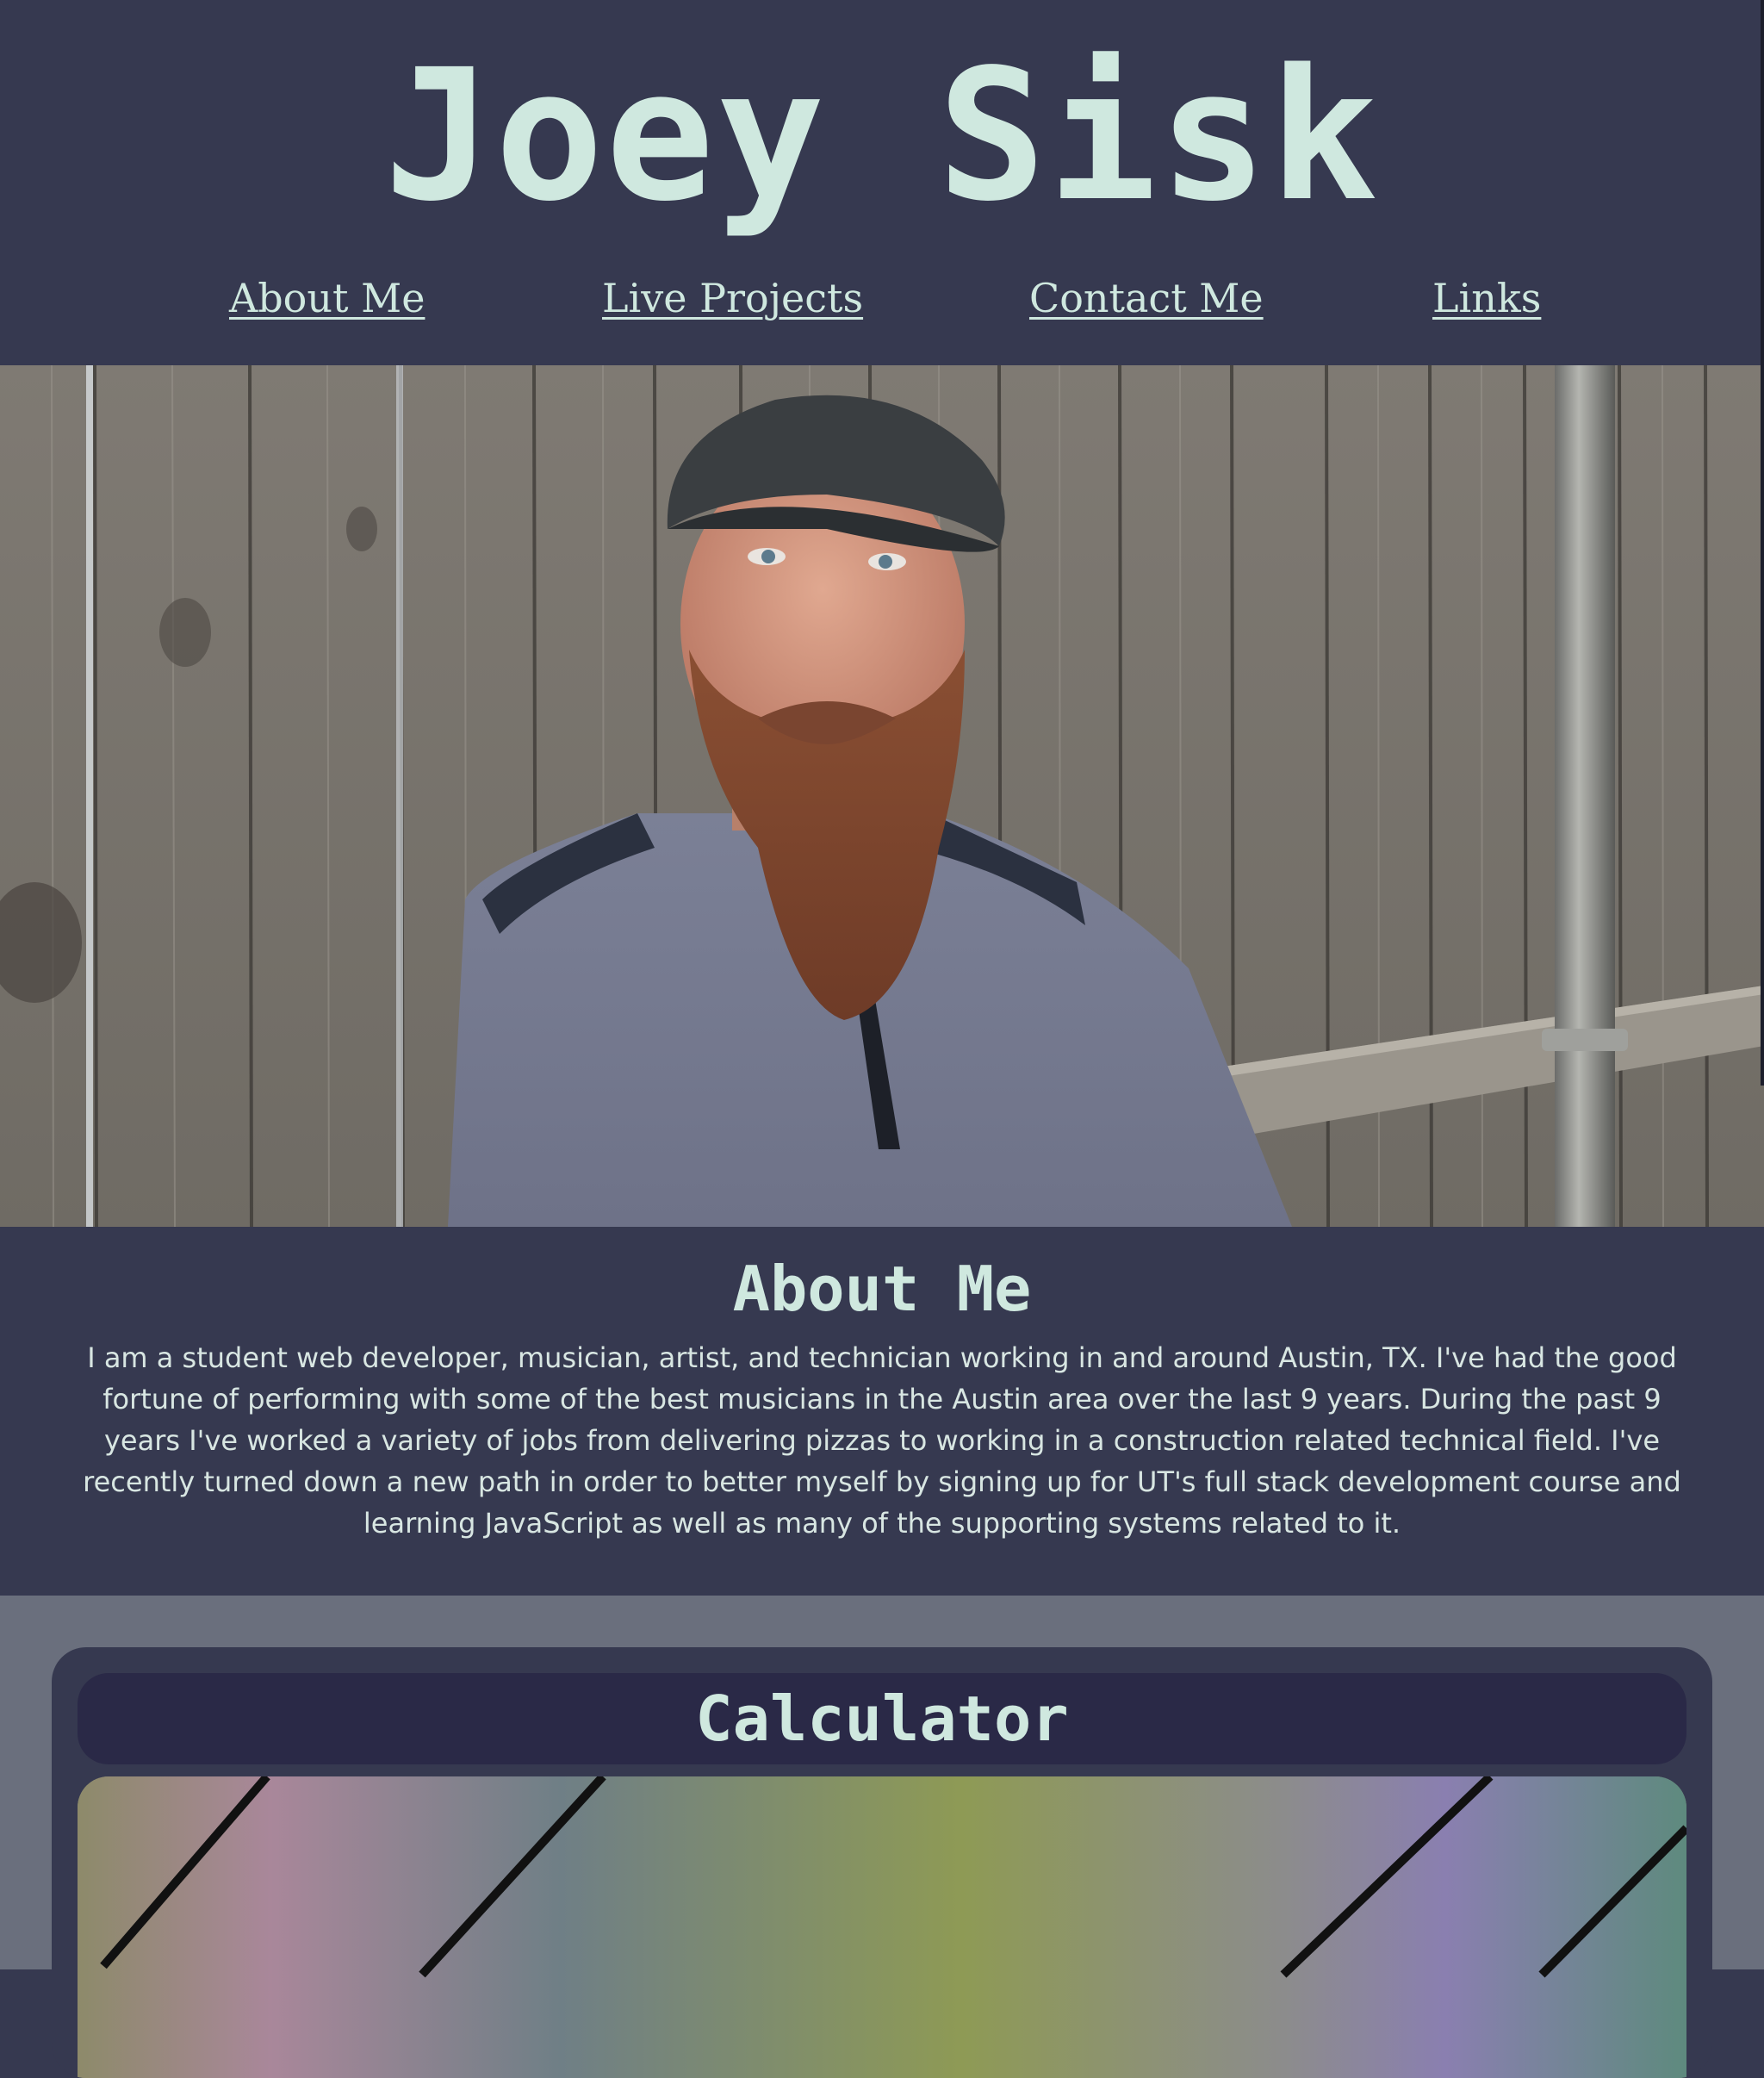 The height and width of the screenshot is (2078, 1764). I want to click on project-title: Calculator, so click(882, 1719).